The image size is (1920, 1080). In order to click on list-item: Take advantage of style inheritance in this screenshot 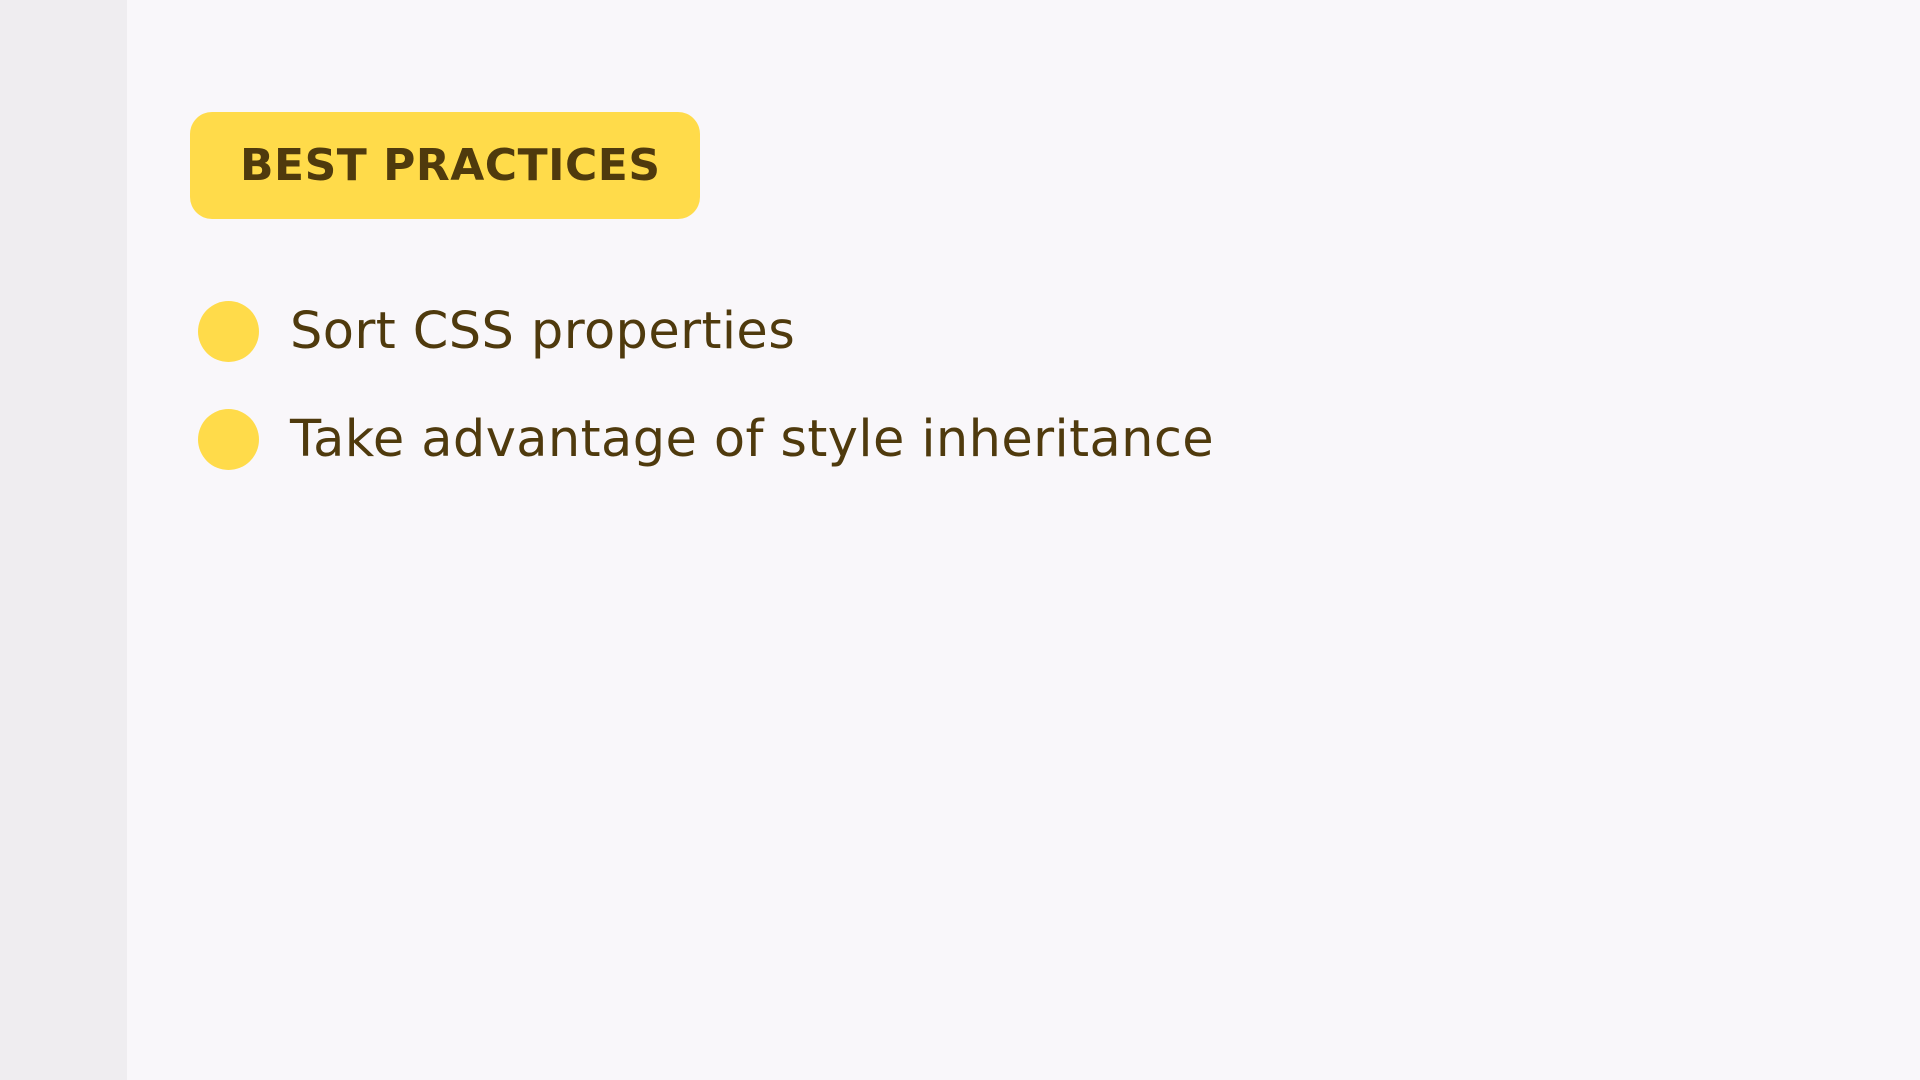, I will do `click(706, 439)`.